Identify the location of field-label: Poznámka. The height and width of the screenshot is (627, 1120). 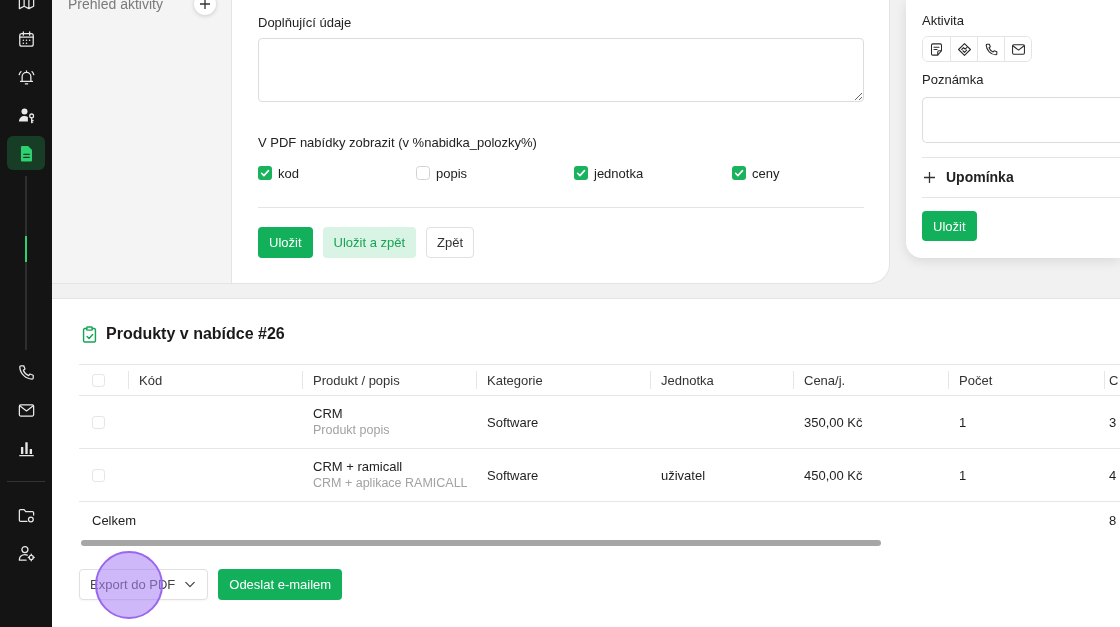
(953, 80).